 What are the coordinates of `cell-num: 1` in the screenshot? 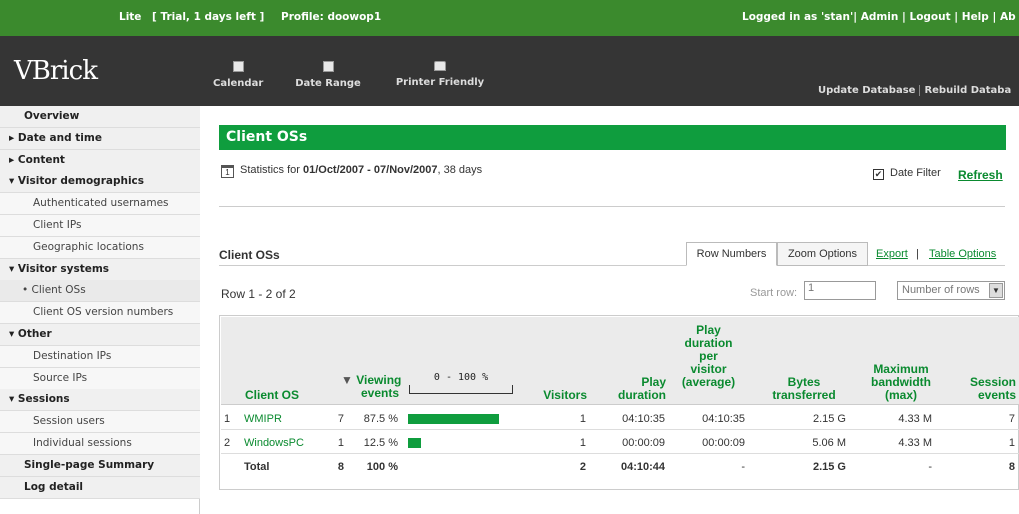 It's located at (227, 419).